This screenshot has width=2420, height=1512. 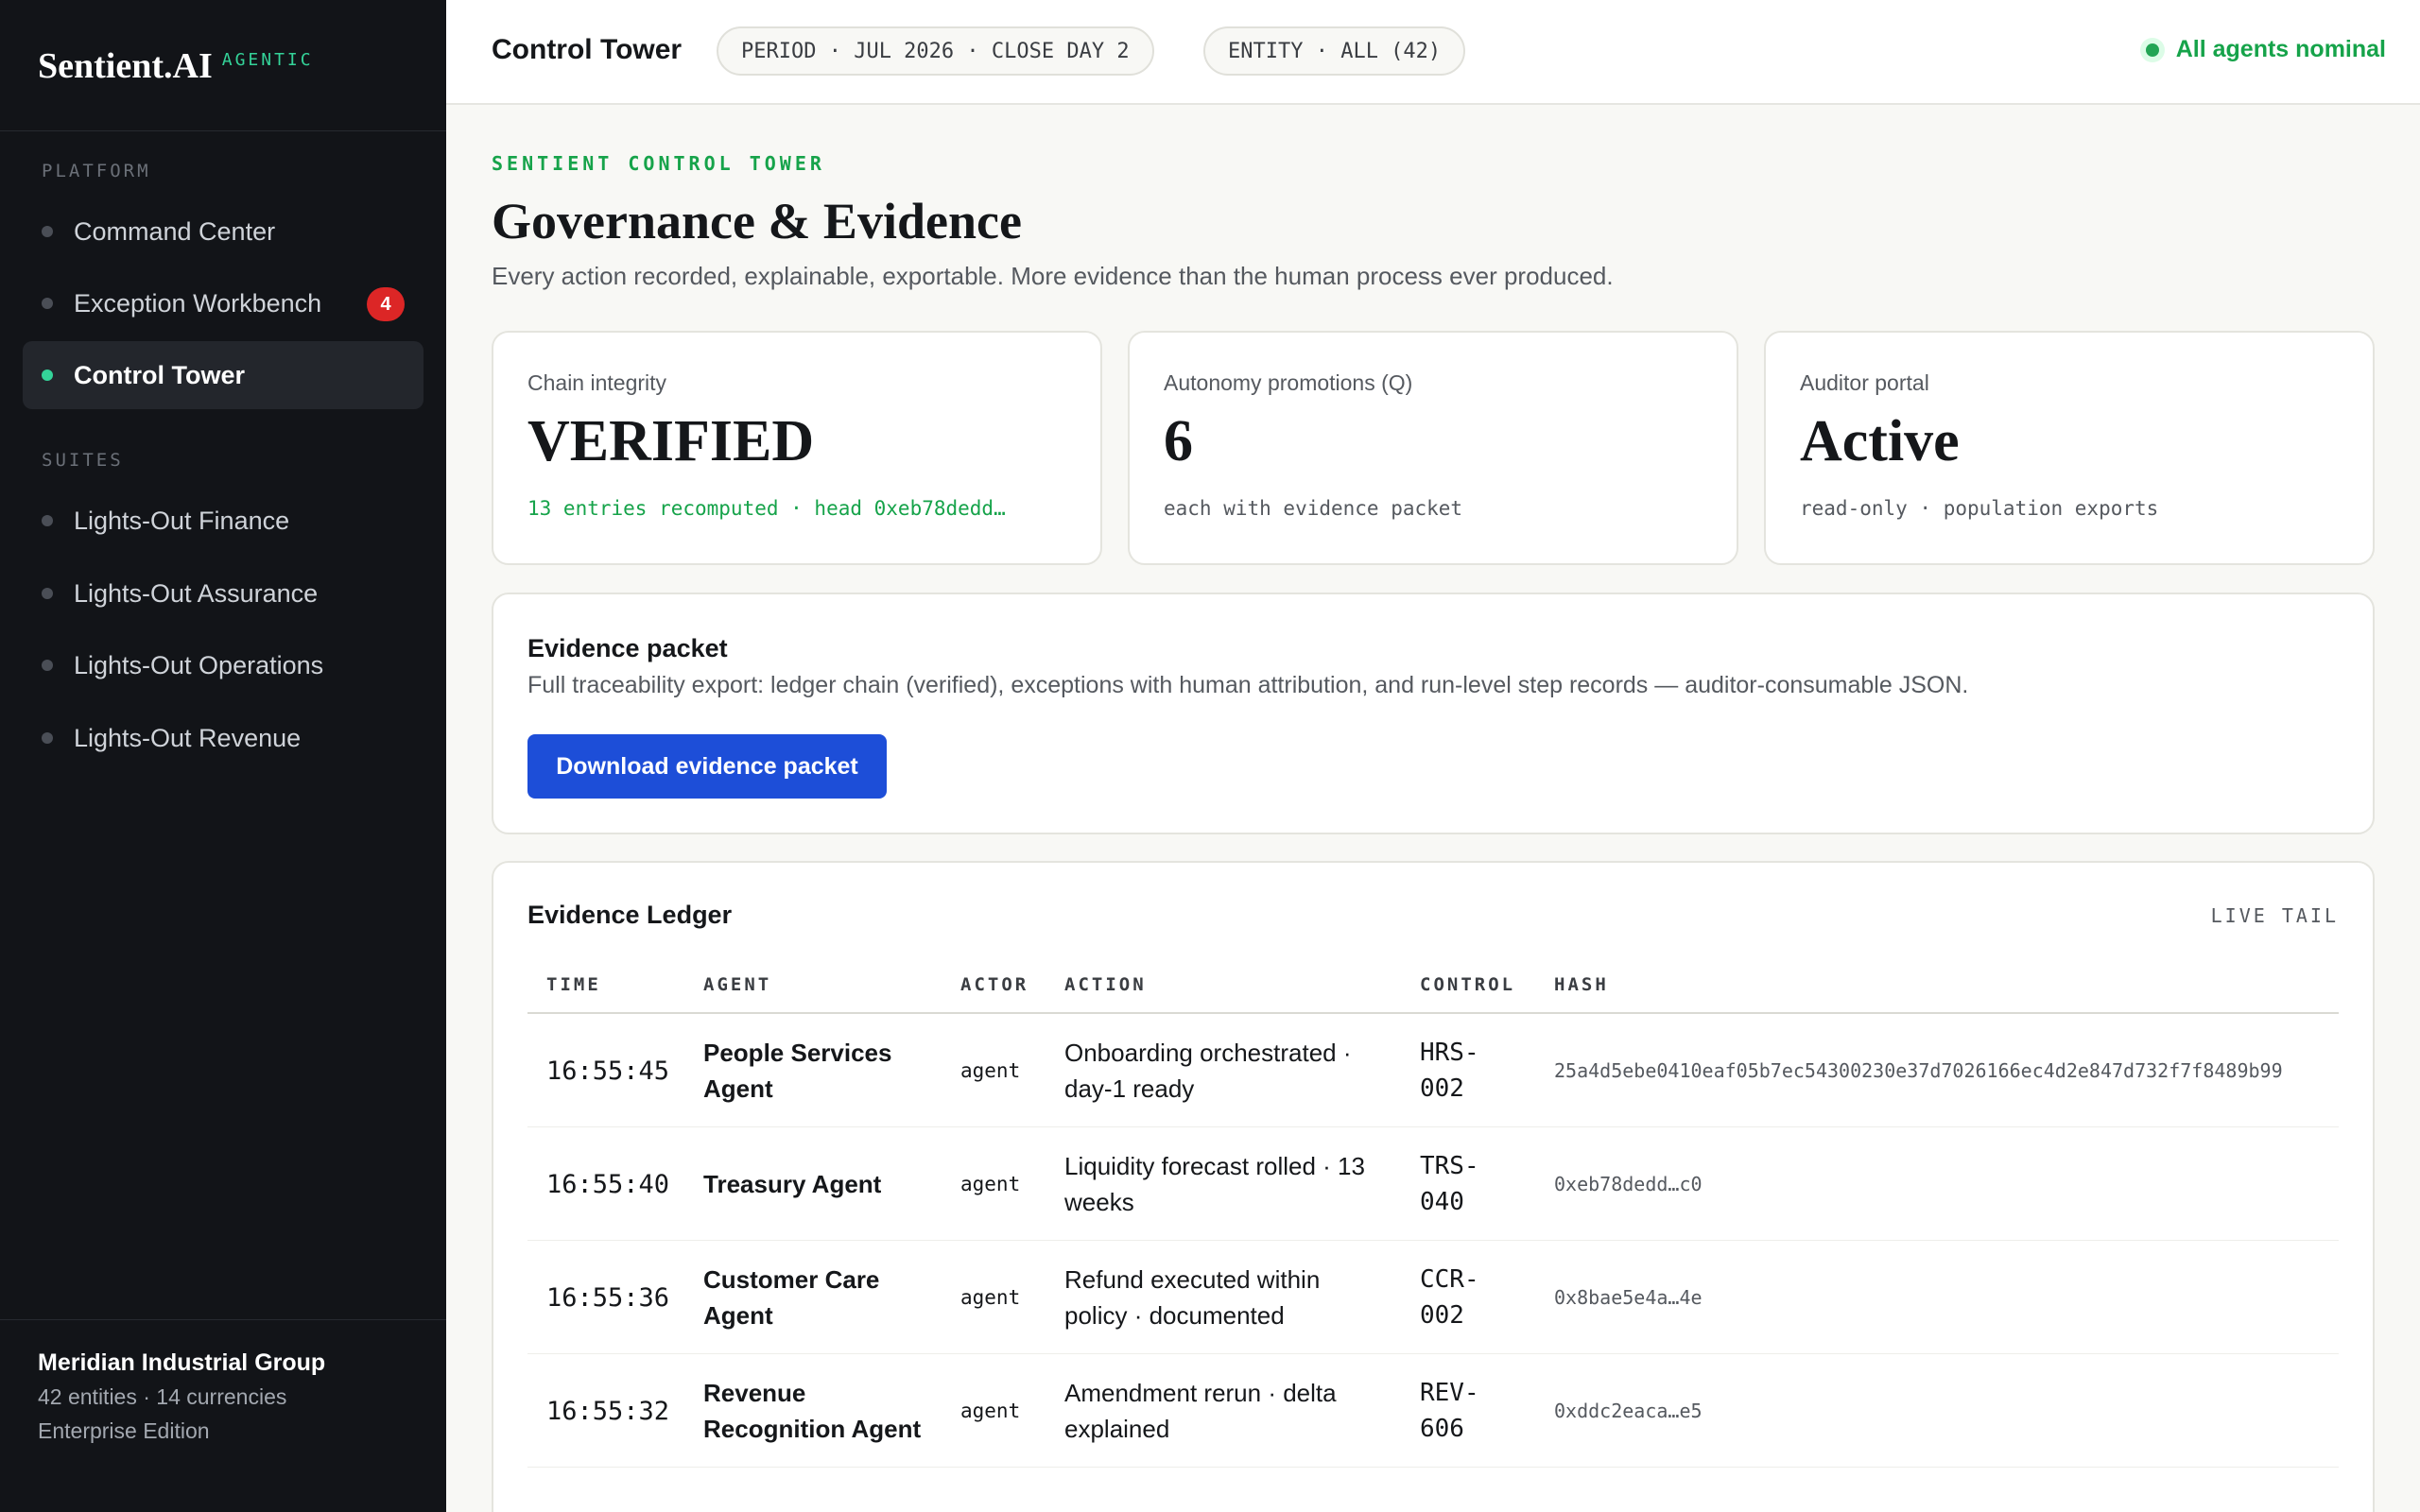 What do you see at coordinates (198, 303) in the screenshot?
I see `sidebar-item-label: Exception Workbench` at bounding box center [198, 303].